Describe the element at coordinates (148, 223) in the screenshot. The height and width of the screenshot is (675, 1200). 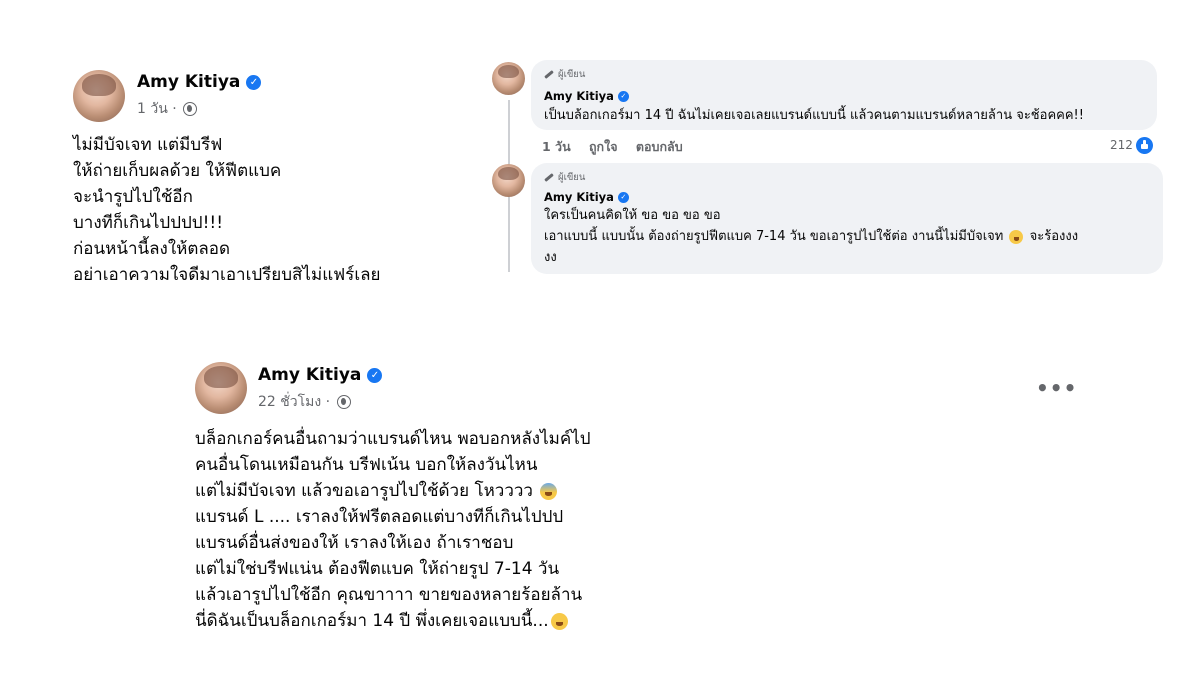
I see `post-line: บางทีก็เกินไปปปป!!!` at that location.